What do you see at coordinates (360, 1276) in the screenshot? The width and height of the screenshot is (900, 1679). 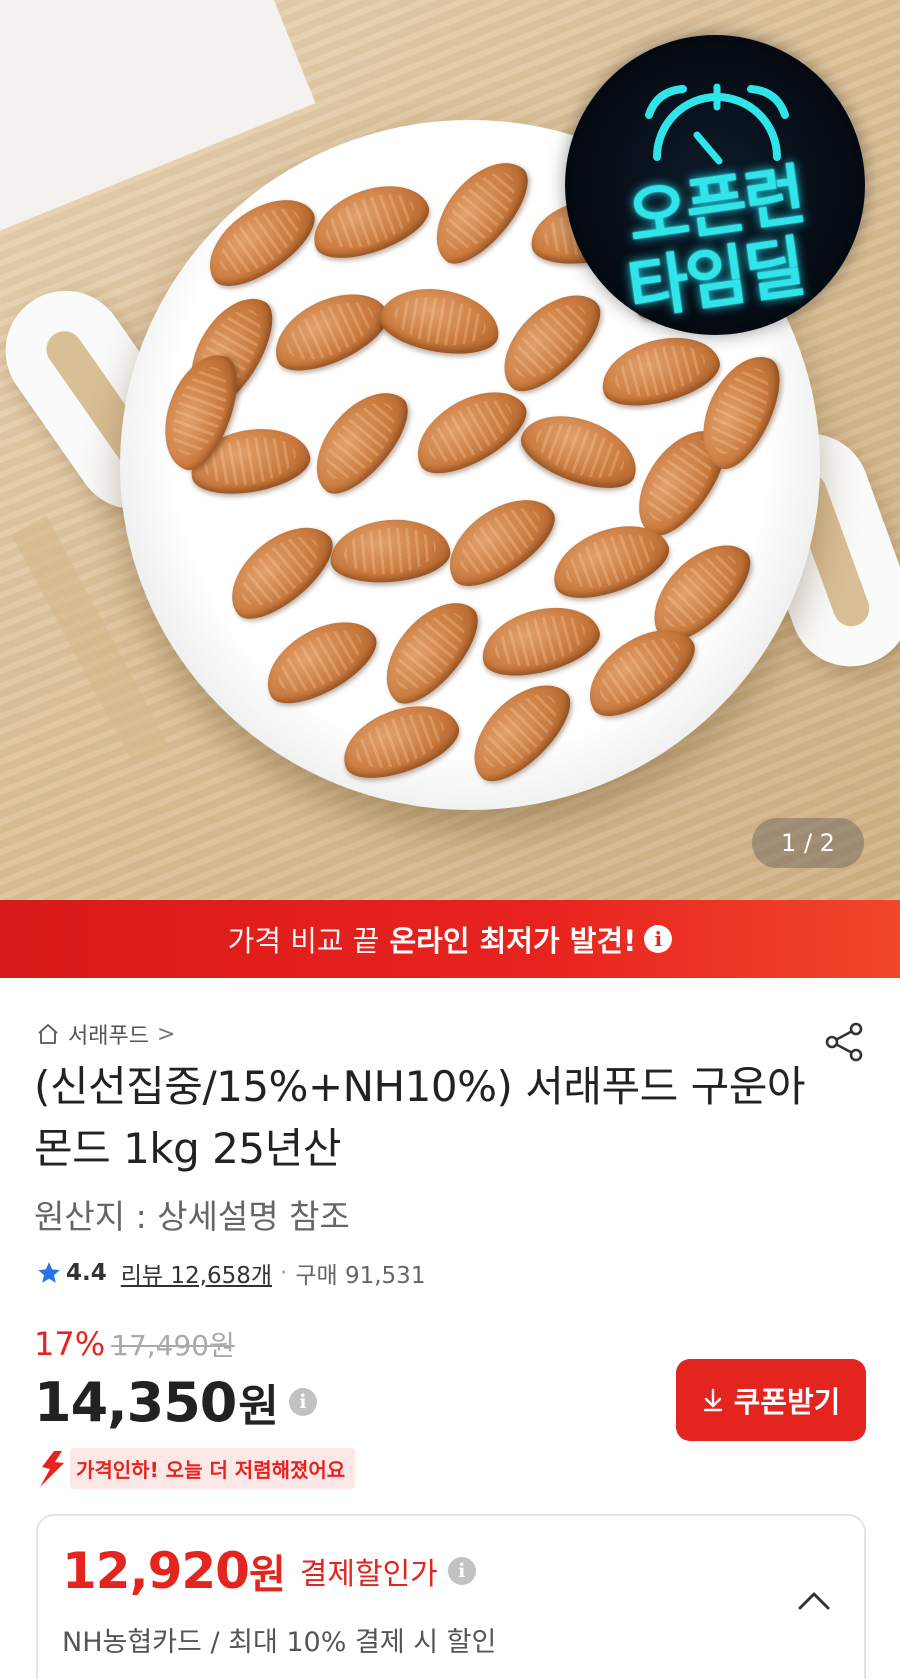 I see `purchase-count: 구매 91,531` at bounding box center [360, 1276].